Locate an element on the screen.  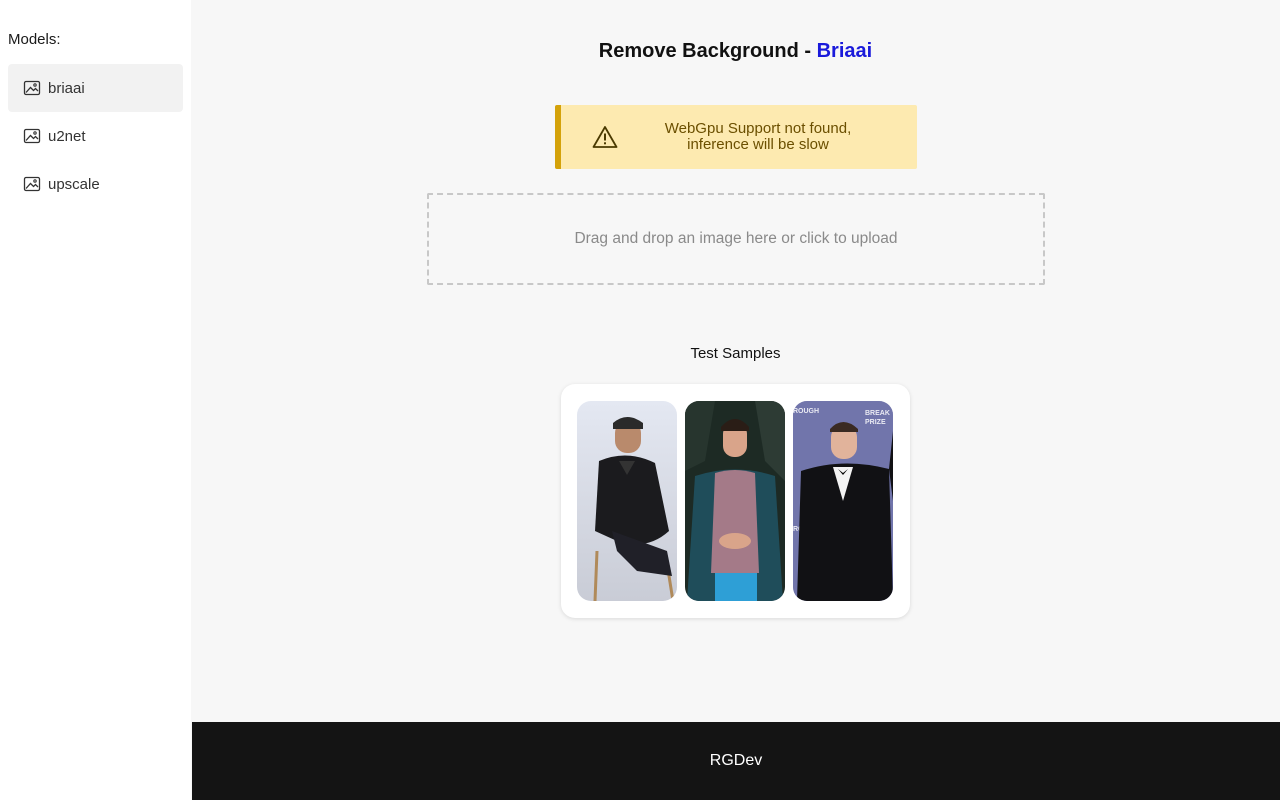
svg-text: PRIZE is located at coordinates (875, 422).